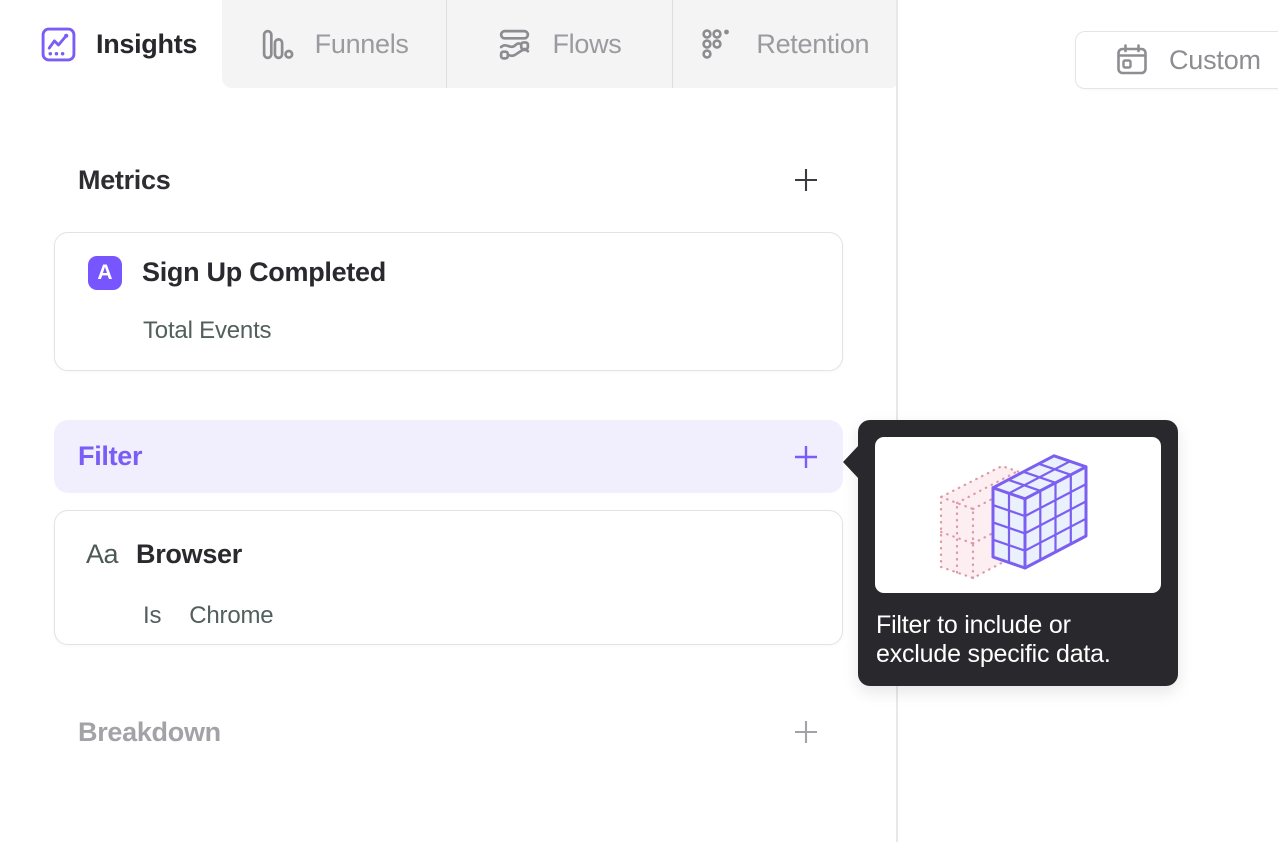  What do you see at coordinates (587, 43) in the screenshot?
I see `tab-flows-label: Flows` at bounding box center [587, 43].